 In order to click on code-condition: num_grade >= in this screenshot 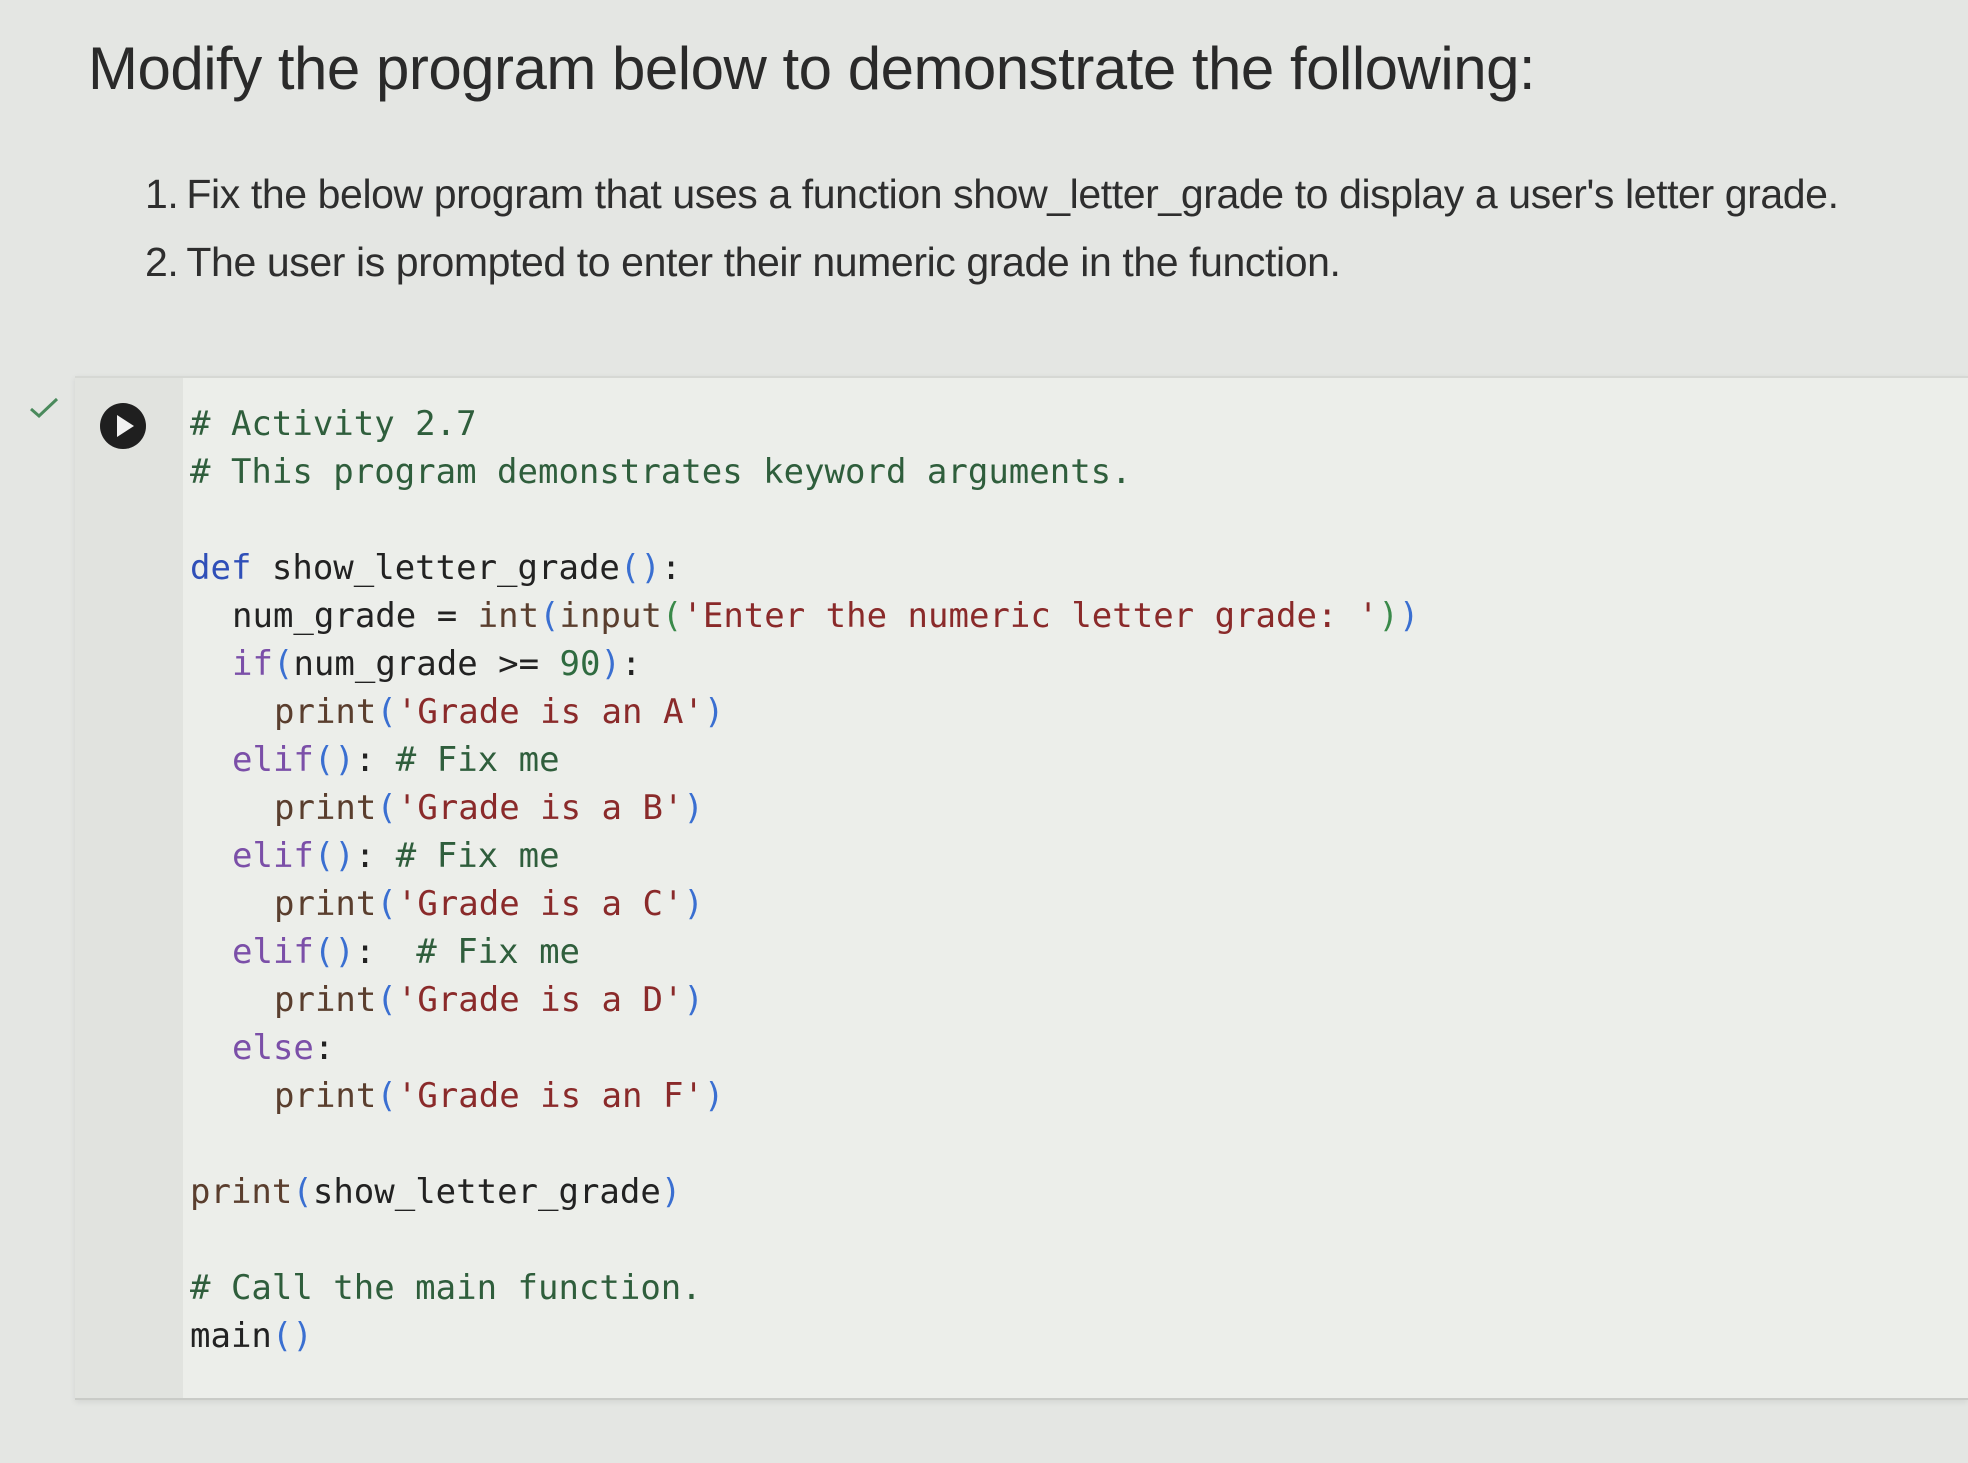, I will do `click(426, 664)`.